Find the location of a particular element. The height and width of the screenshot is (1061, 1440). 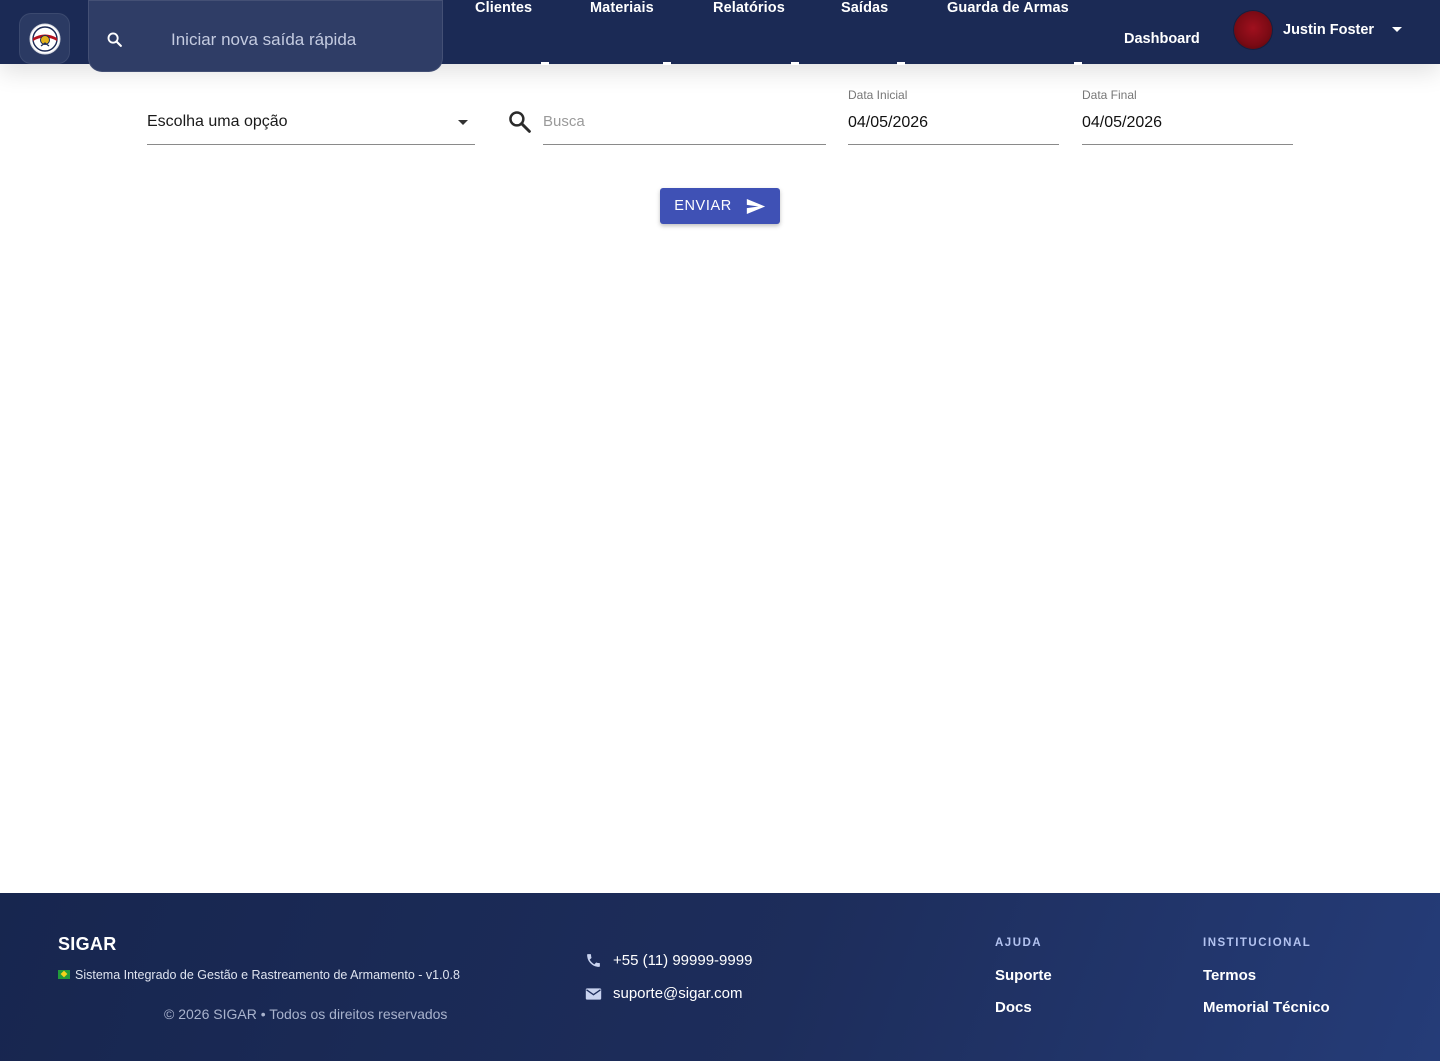

end-date-value: 04/05/2026 is located at coordinates (1122, 122).